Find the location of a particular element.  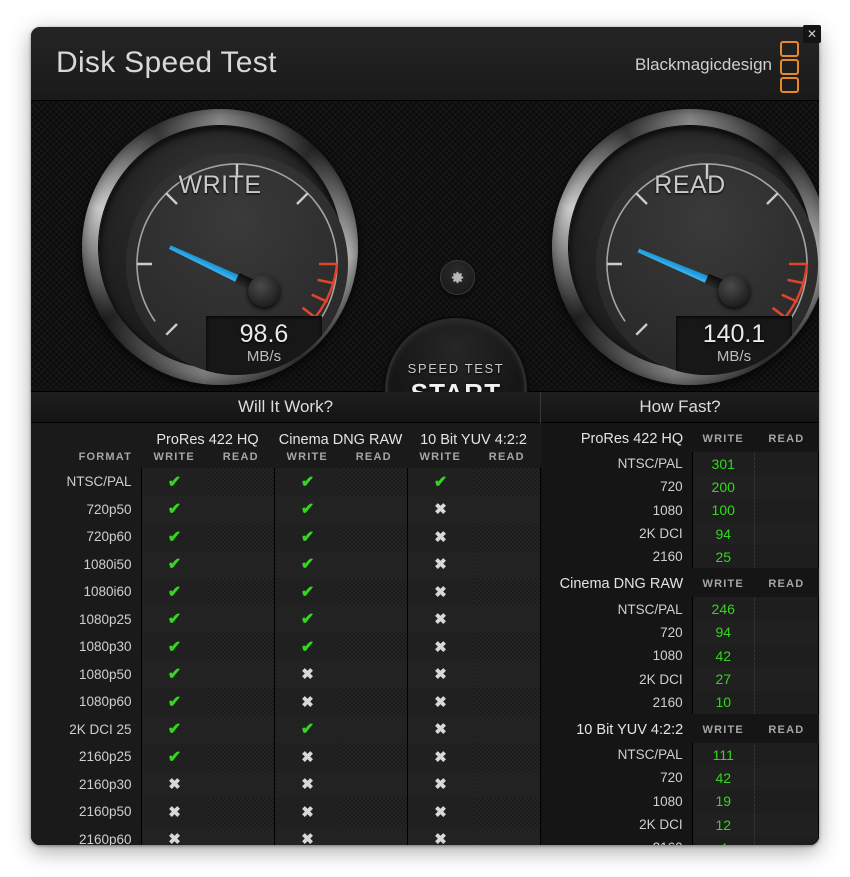

table-row: NTSC/PAL 301 is located at coordinates (680, 464).